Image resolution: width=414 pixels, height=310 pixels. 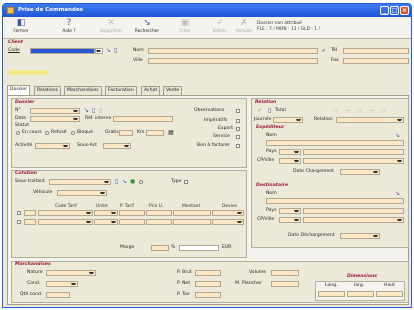 I want to click on statut-bloque-radio, so click(x=73, y=133).